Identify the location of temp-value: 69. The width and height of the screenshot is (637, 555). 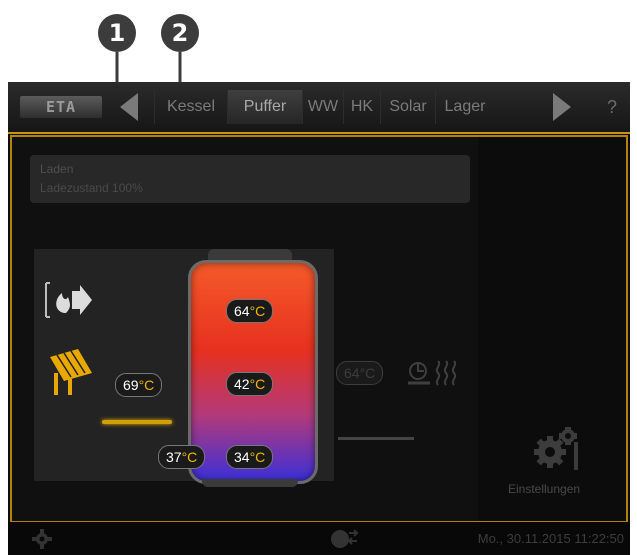
(131, 385).